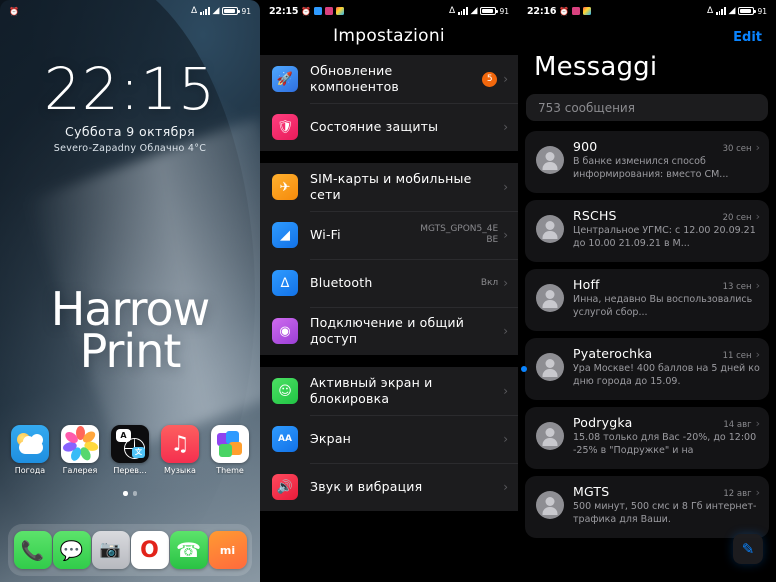 The width and height of the screenshot is (776, 582). I want to click on search-input: 753 сообщения, so click(647, 107).